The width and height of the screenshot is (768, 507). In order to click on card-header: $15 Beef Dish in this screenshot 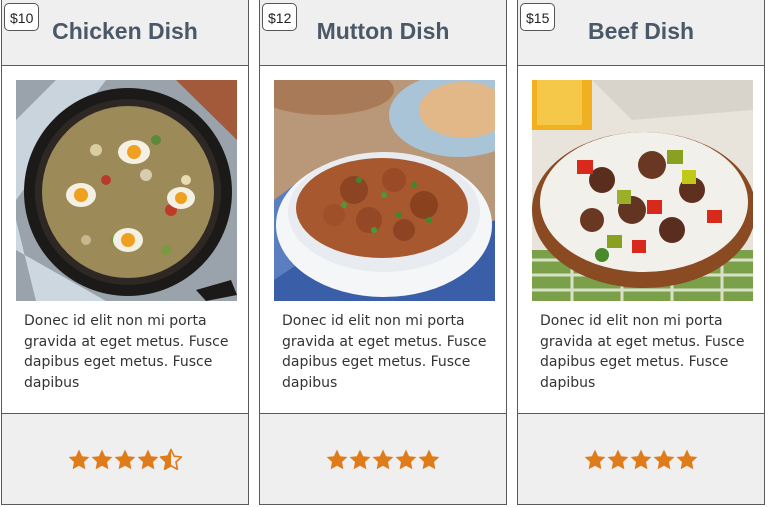, I will do `click(641, 33)`.